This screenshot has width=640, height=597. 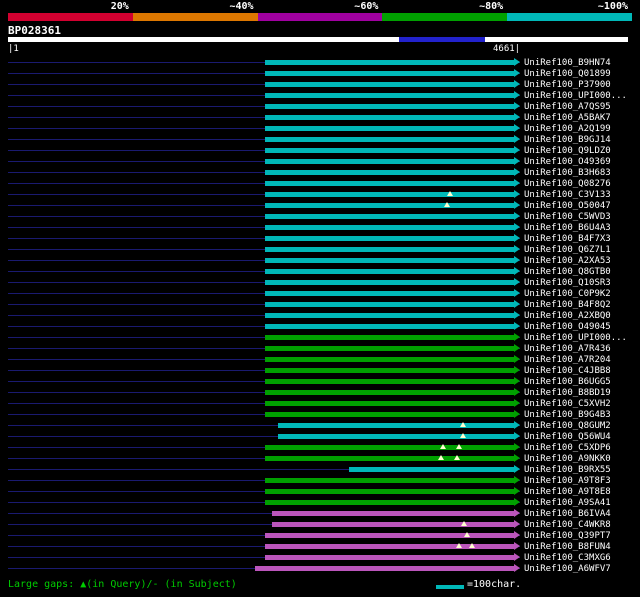 What do you see at coordinates (567, 239) in the screenshot?
I see `hit-label: UniRef100_B4F7X3` at bounding box center [567, 239].